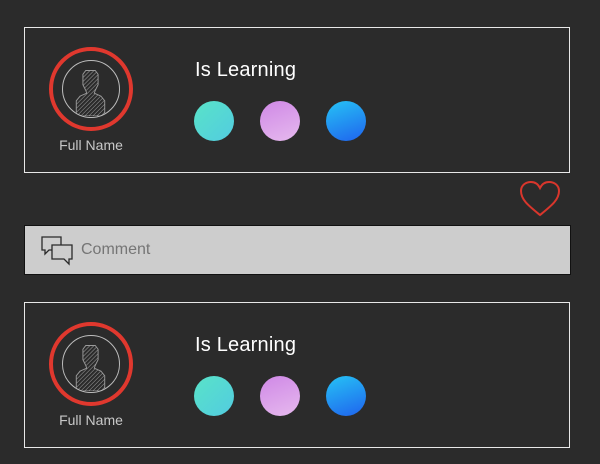 This screenshot has height=464, width=600. Describe the element at coordinates (540, 199) in the screenshot. I see `heart-outline-icon` at that location.